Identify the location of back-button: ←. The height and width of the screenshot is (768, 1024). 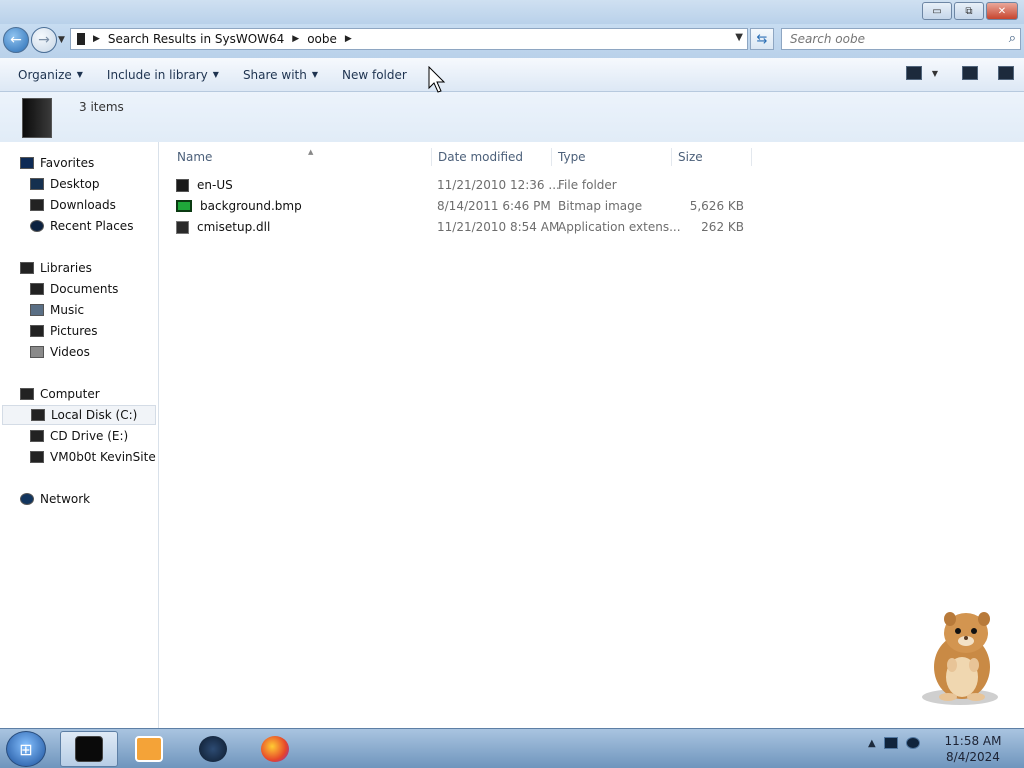
(16, 40).